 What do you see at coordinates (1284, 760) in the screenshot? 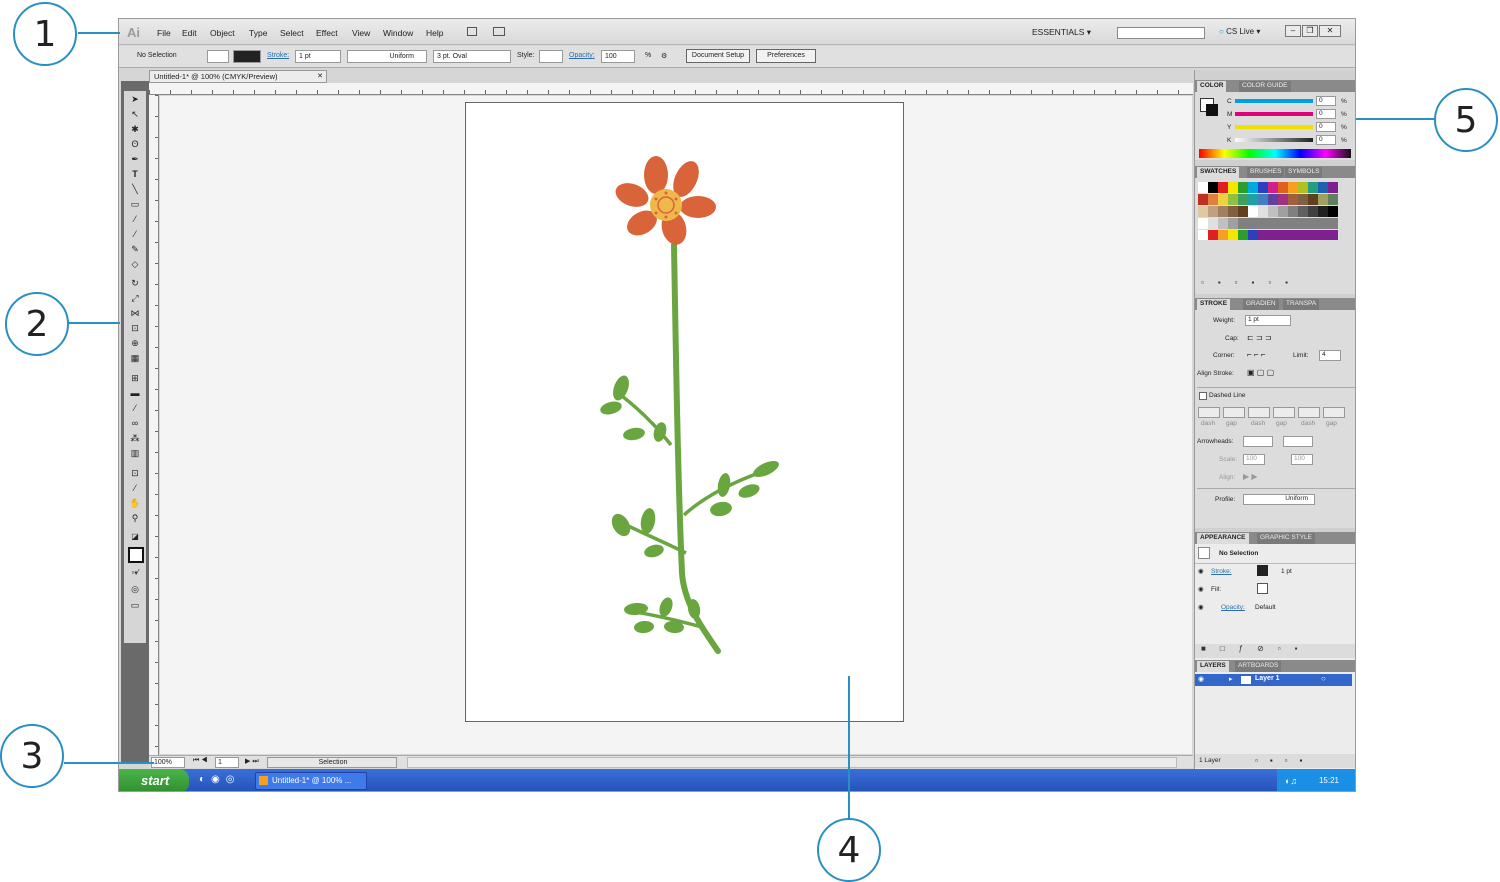
I see `layers-footer-icons: ▫▪▫▪` at bounding box center [1284, 760].